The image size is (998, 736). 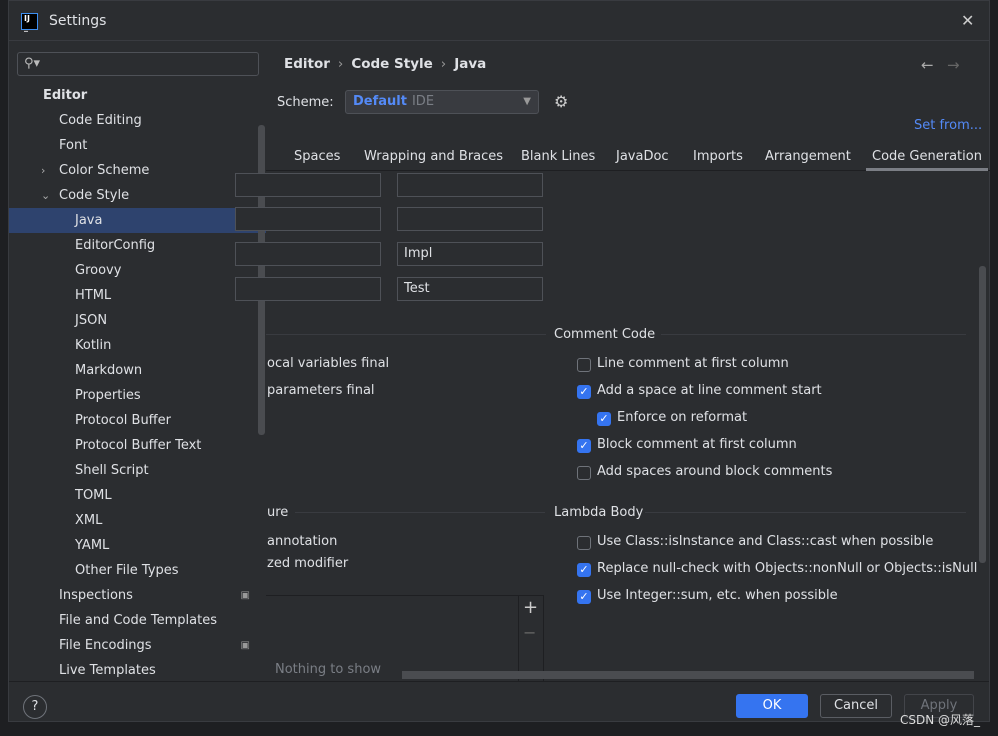 I want to click on suffix-field: Test, so click(x=470, y=289).